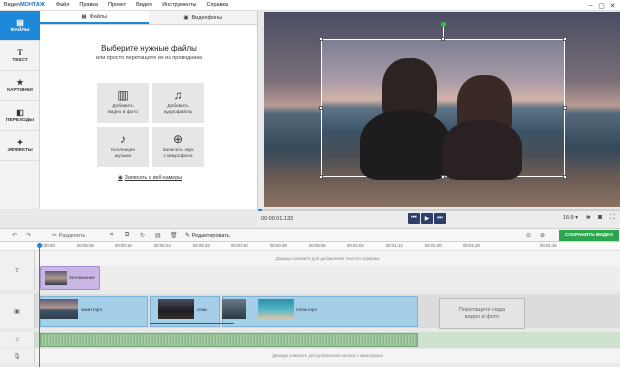 Image resolution: width=620 pixels, height=367 pixels. What do you see at coordinates (239, 245) in the screenshot?
I see `ruler-tick: 00:00:40` at bounding box center [239, 245].